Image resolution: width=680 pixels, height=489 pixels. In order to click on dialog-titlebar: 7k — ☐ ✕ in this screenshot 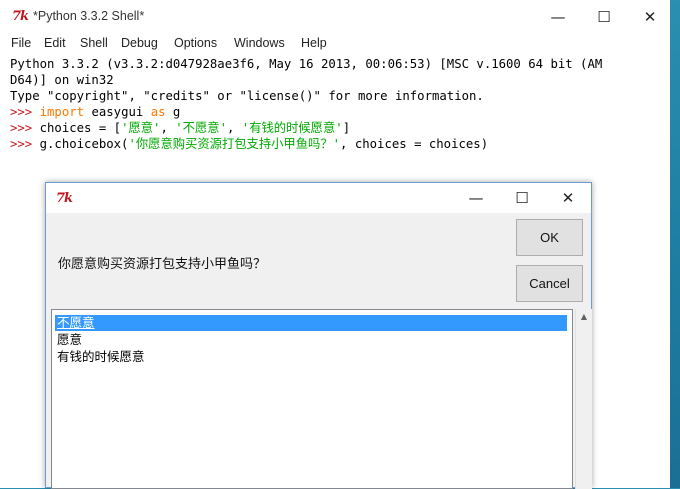, I will do `click(318, 198)`.